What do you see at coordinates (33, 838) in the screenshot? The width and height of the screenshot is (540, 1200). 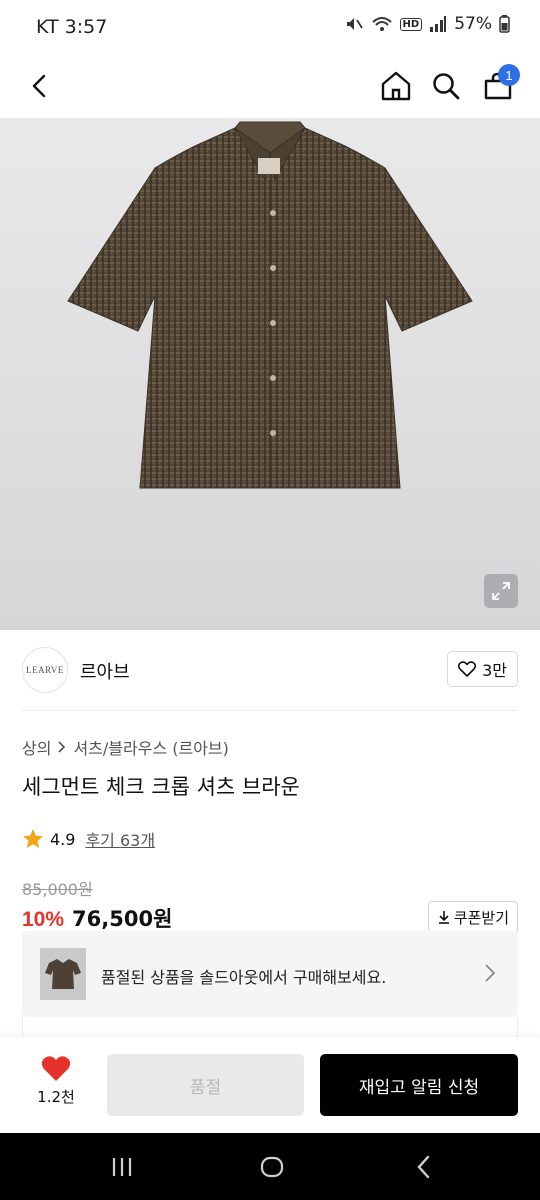 I see `star-icon` at bounding box center [33, 838].